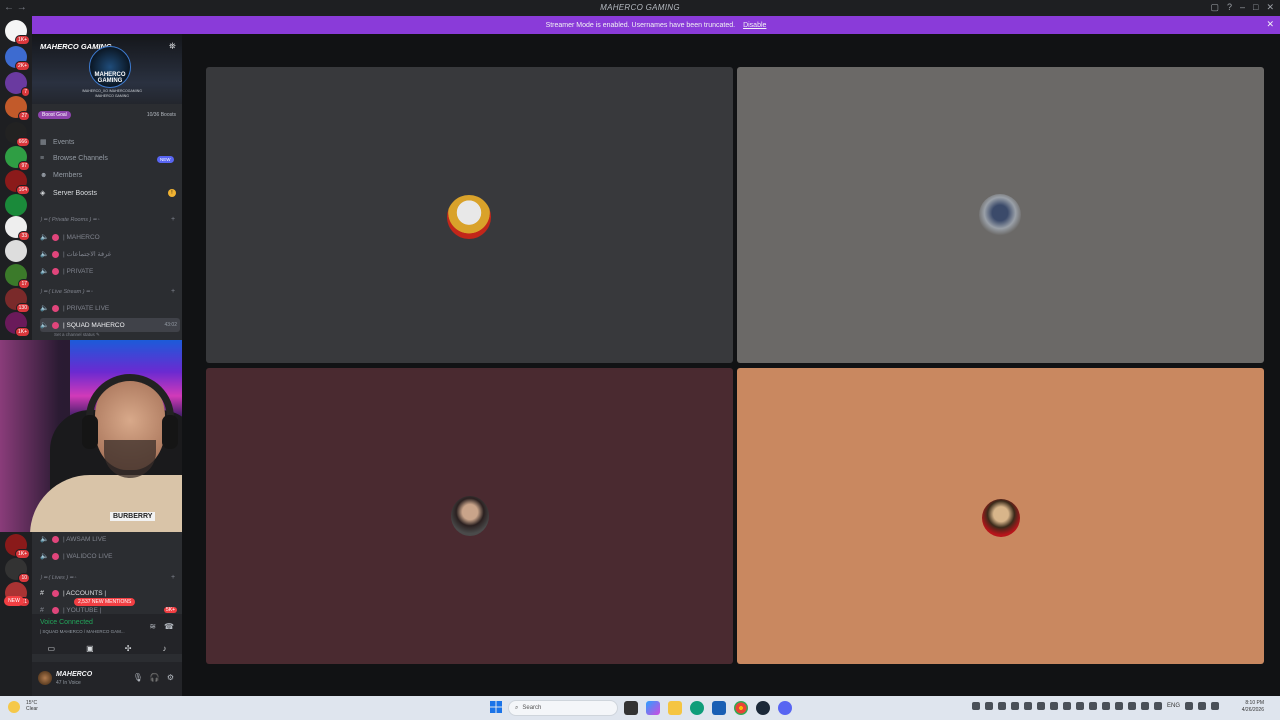 Image resolution: width=1280 pixels, height=720 pixels. What do you see at coordinates (17, 570) in the screenshot?
I see `server-icon: 10` at bounding box center [17, 570].